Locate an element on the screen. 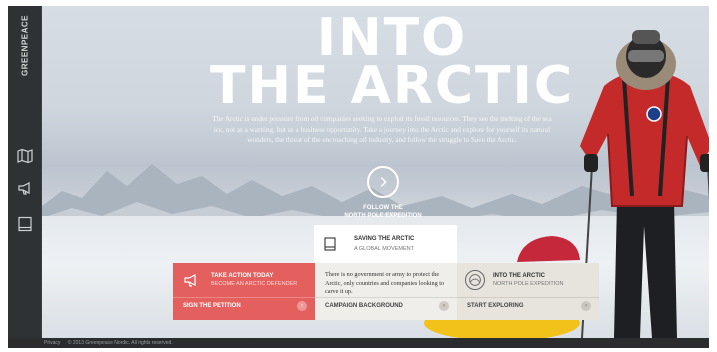 Image resolution: width=717 pixels, height=352 pixels. action-title: TAKE ACTION TODAY is located at coordinates (242, 276).